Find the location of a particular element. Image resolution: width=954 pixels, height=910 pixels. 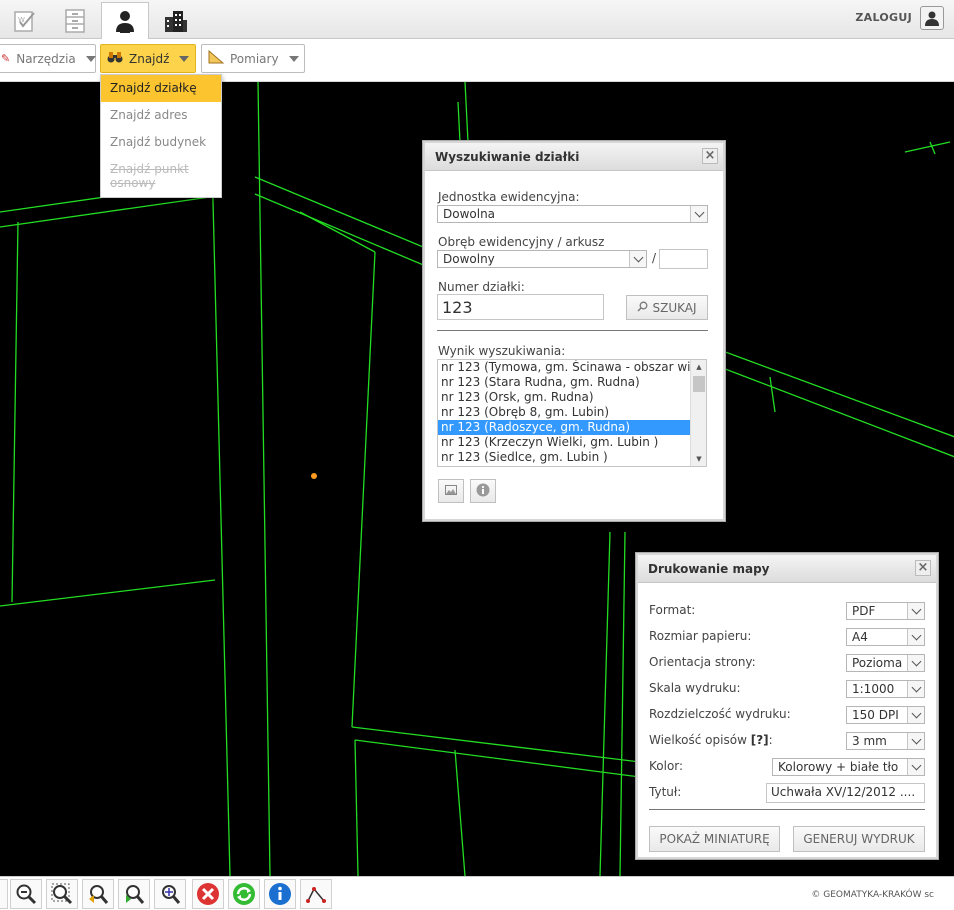

login-link: ZALOGUJ is located at coordinates (883, 17).